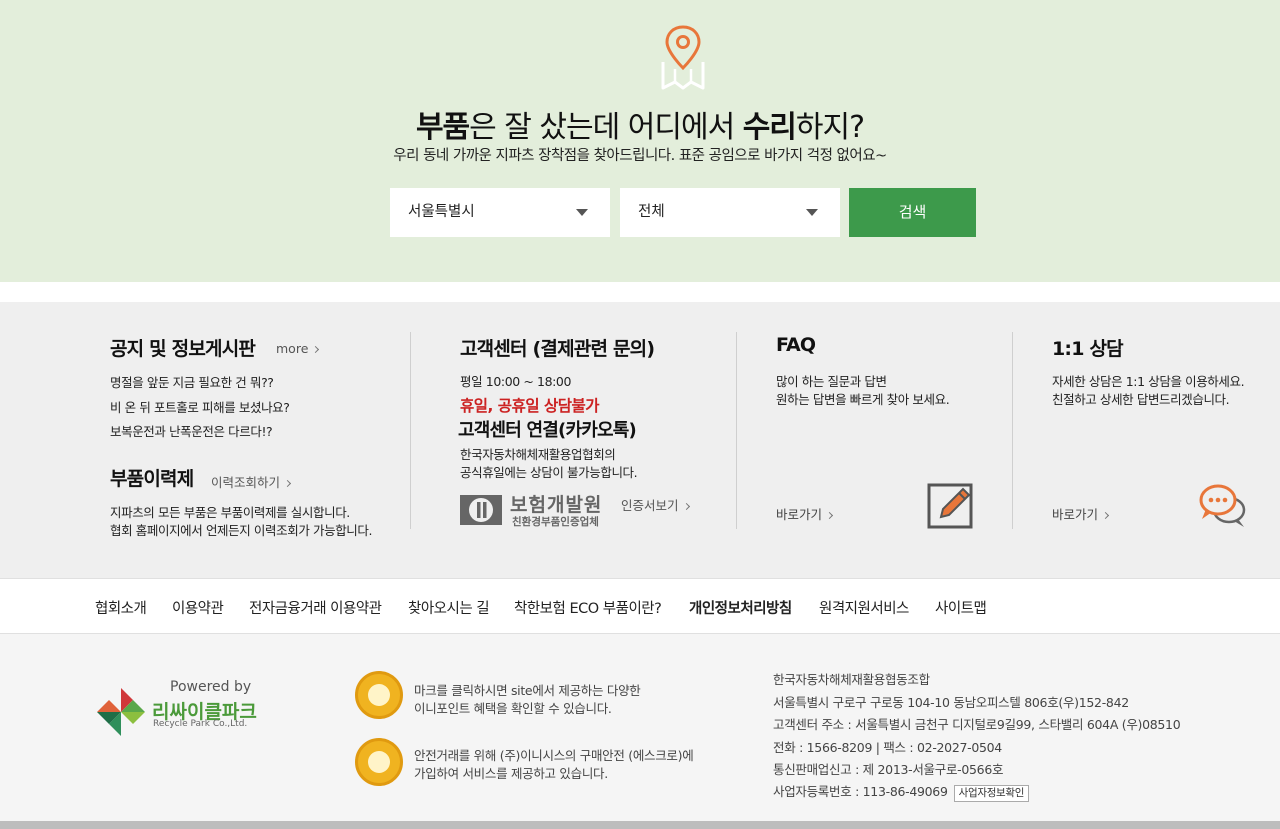  I want to click on inipoint-text: 마크를 클릭하시면 site에서 제공하는 다양한, so click(527, 690).